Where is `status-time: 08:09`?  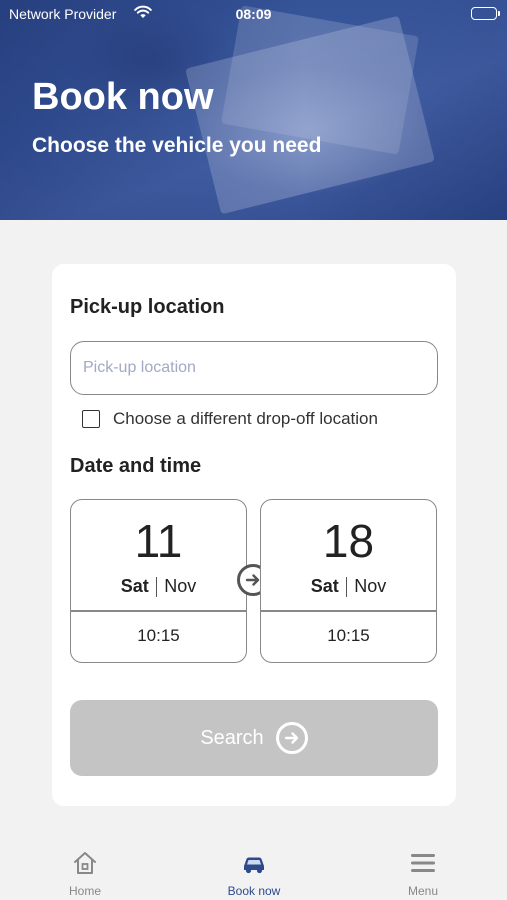 status-time: 08:09 is located at coordinates (253, 14).